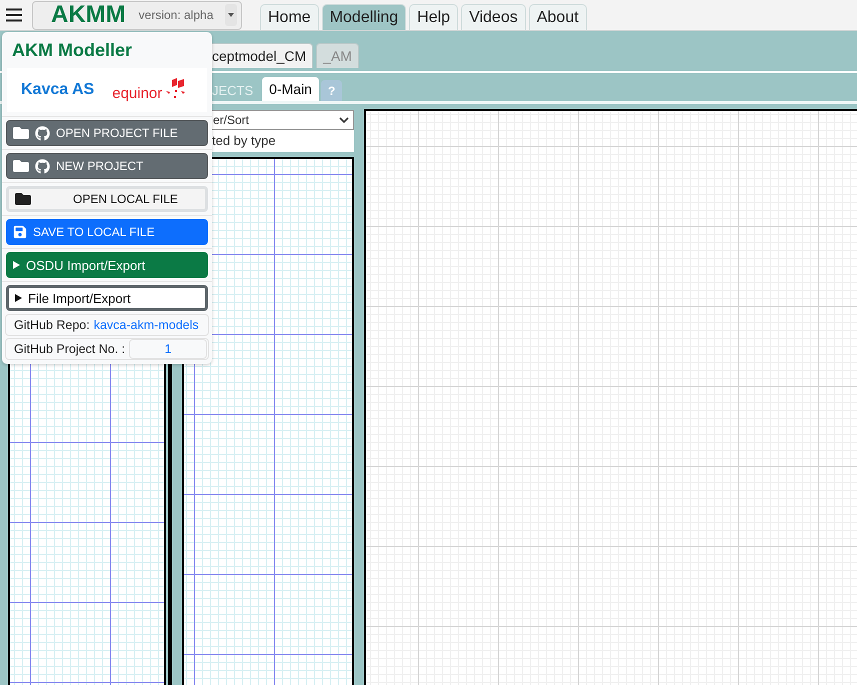  What do you see at coordinates (137, 93) in the screenshot?
I see `equinor-logo: equinor` at bounding box center [137, 93].